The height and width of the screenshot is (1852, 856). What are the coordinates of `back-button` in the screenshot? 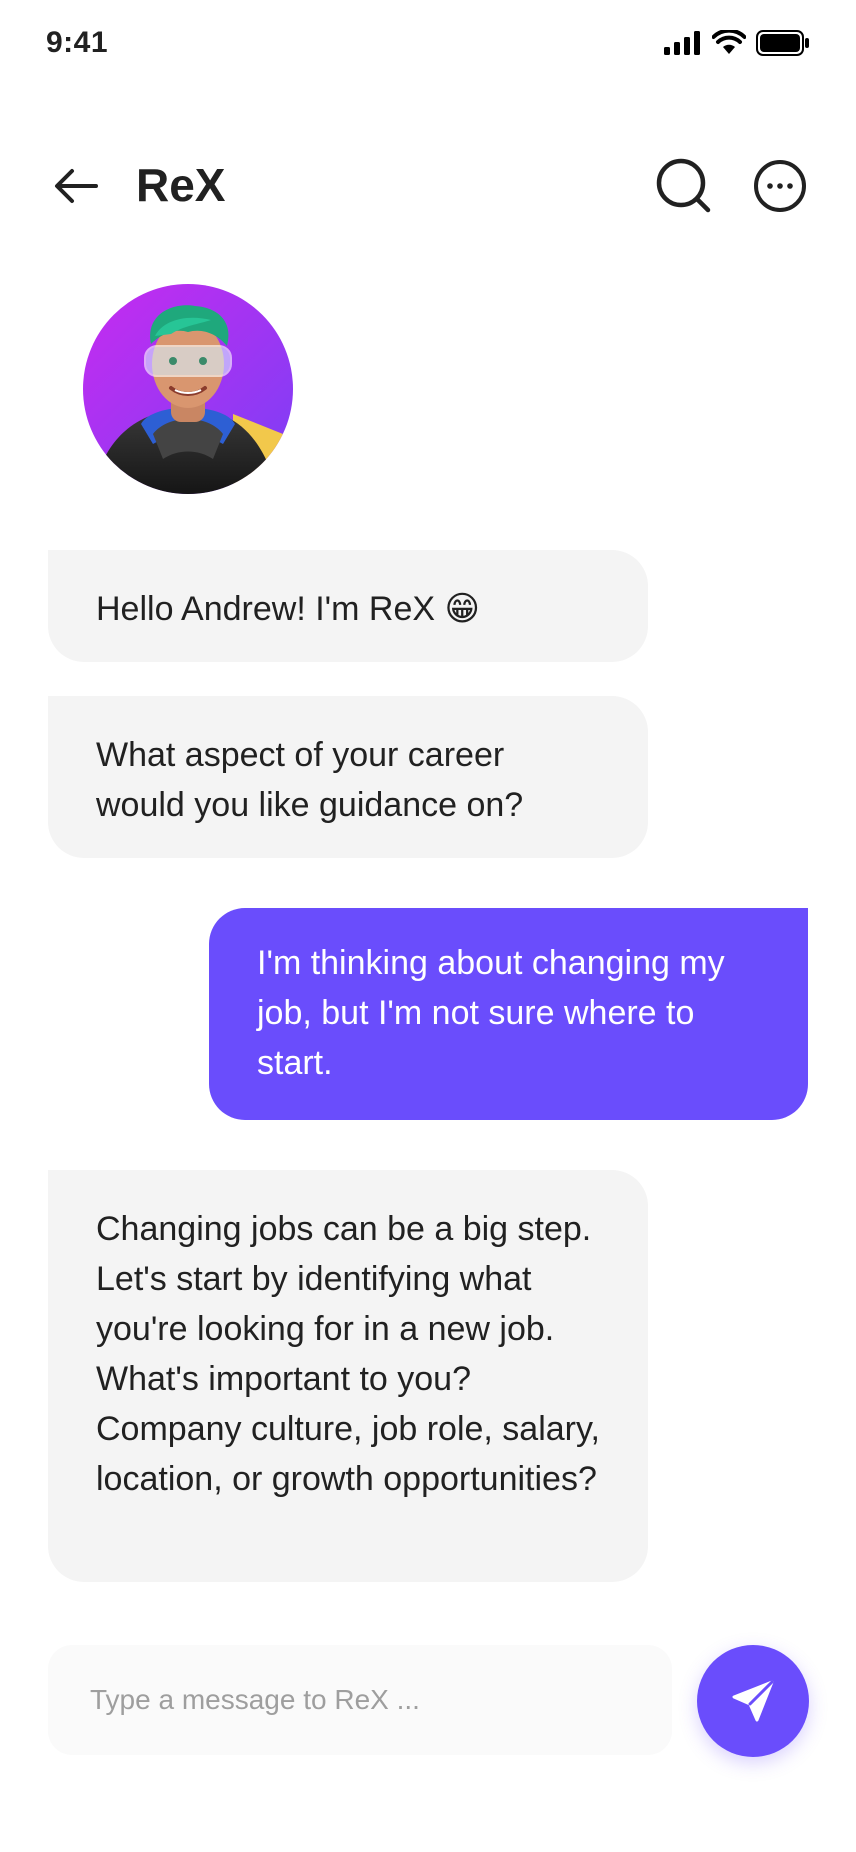 It's located at (76, 186).